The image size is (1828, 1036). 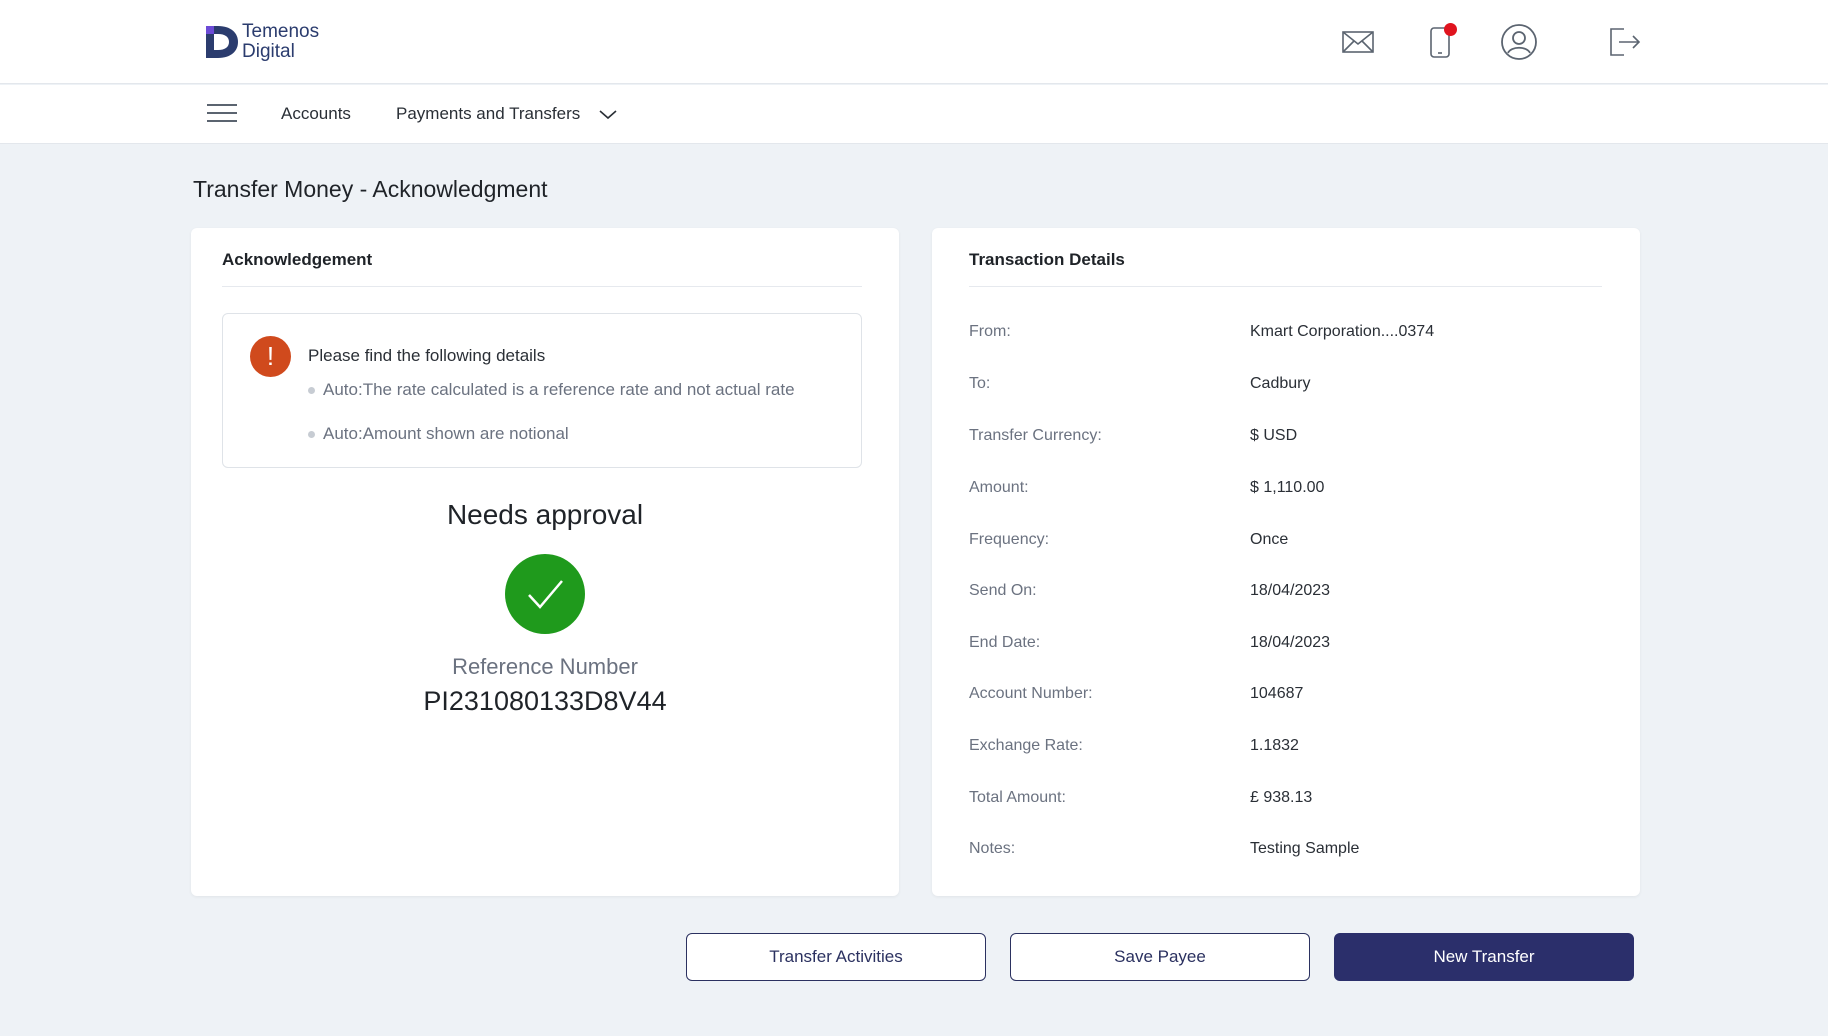 I want to click on detail-label: Send On:, so click(x=1003, y=590).